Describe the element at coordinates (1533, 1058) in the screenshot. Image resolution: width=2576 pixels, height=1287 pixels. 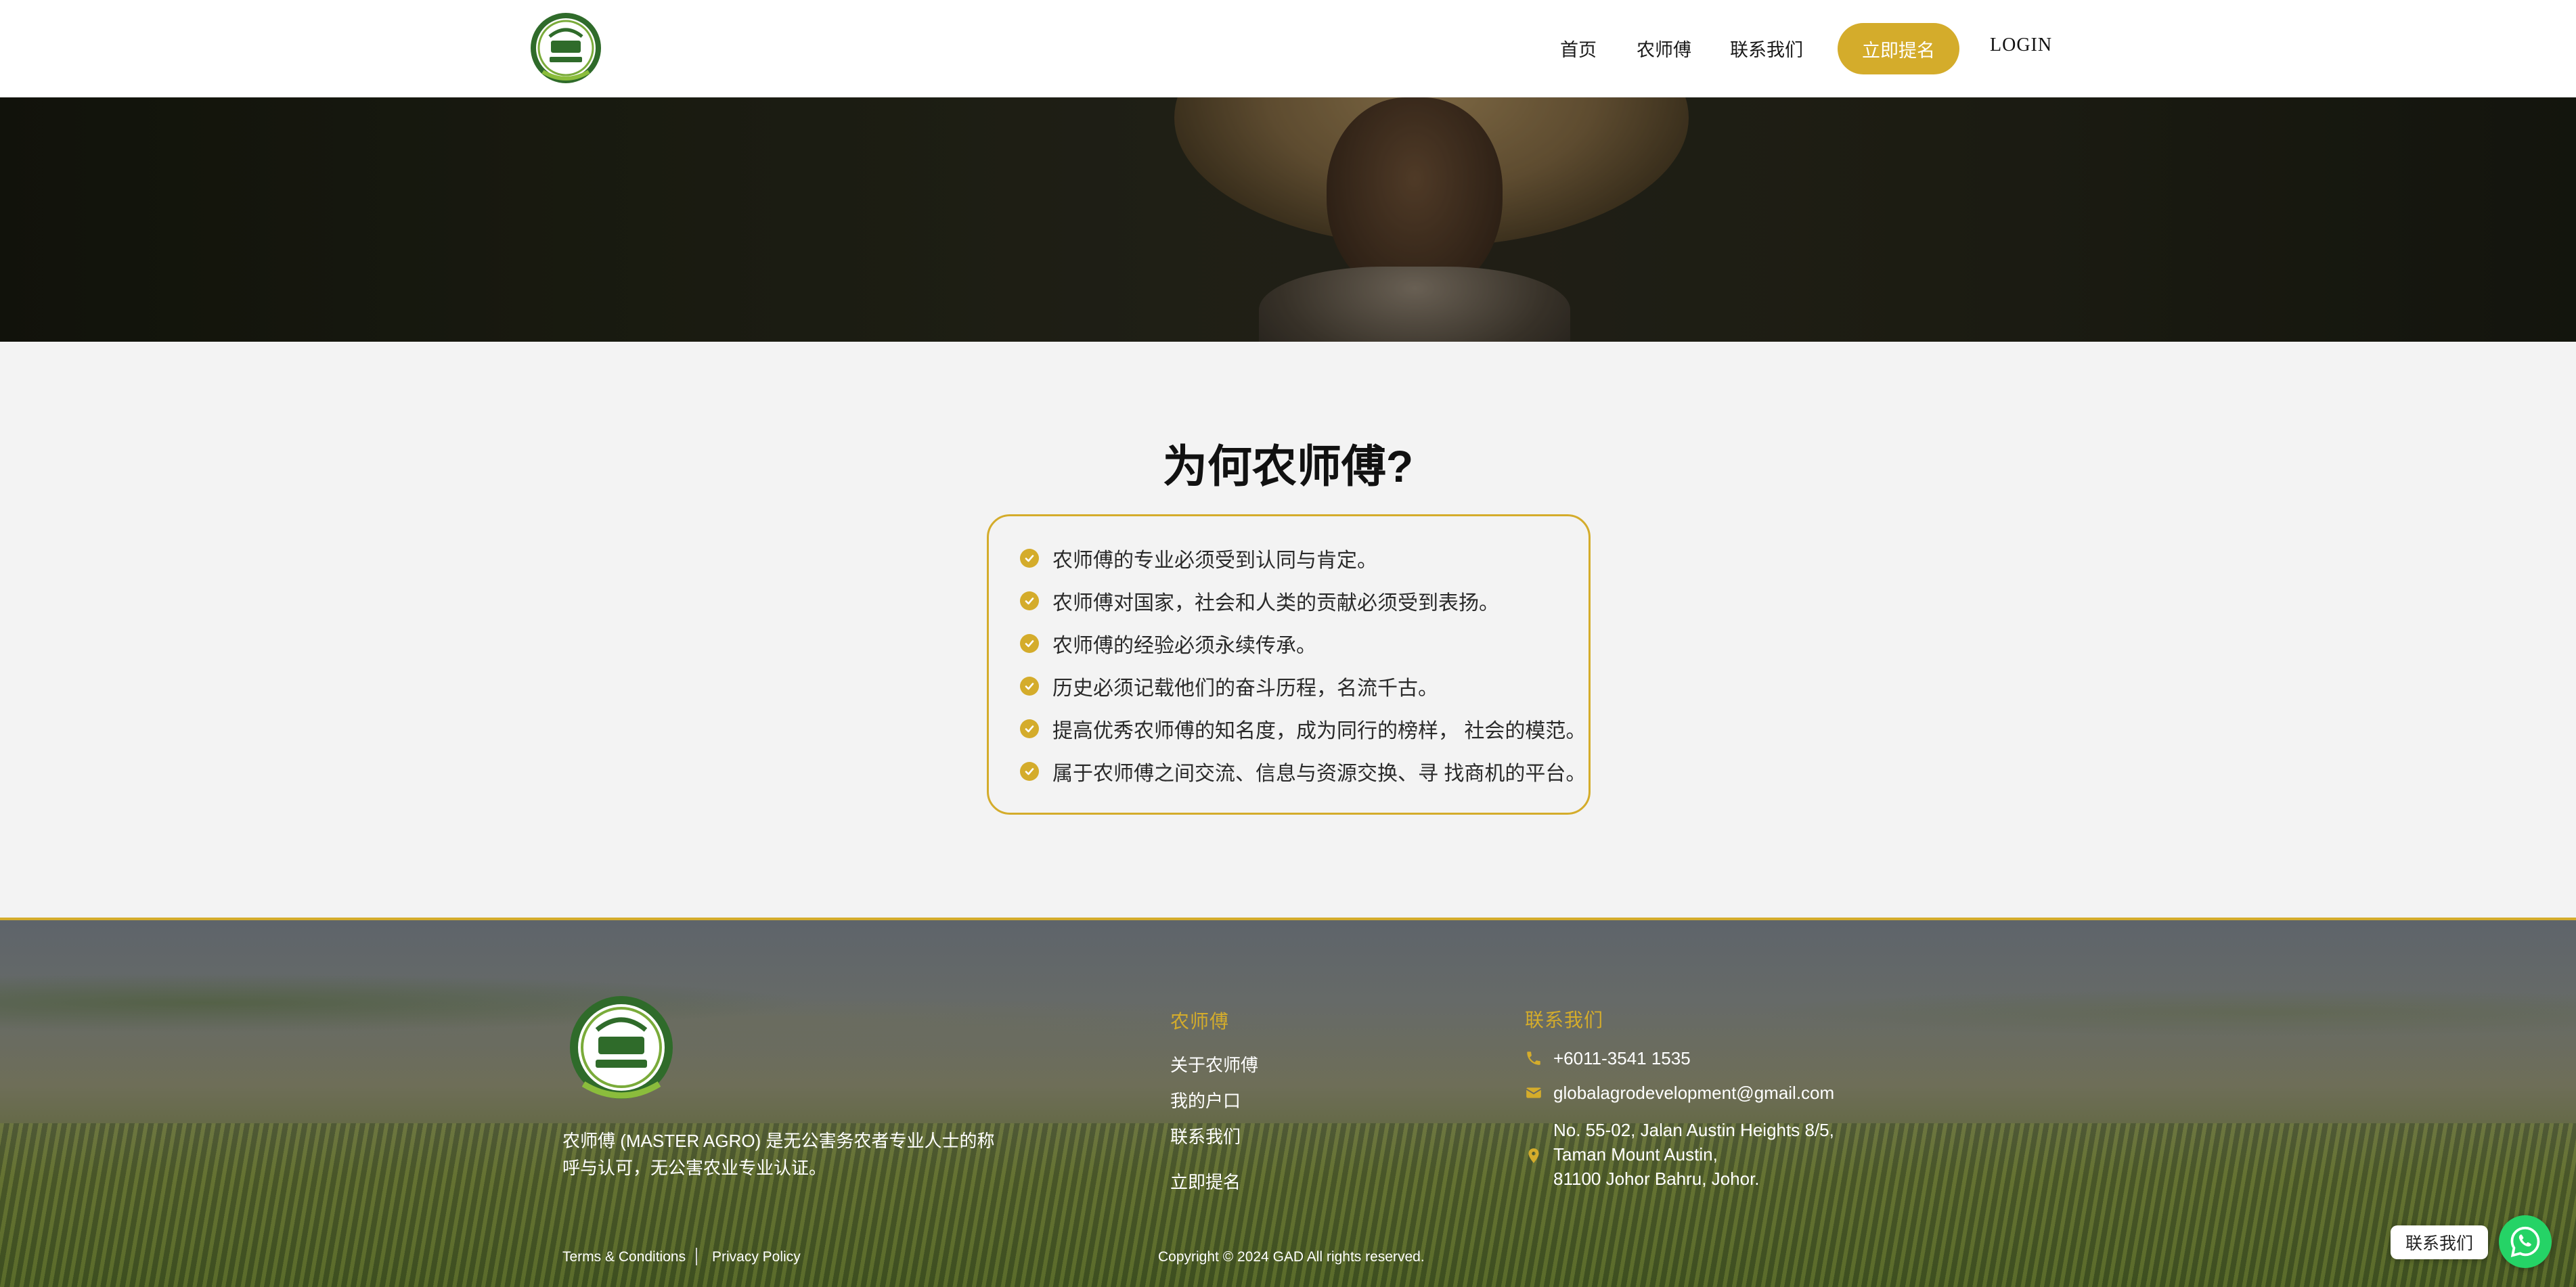
I see `phone-icon` at that location.